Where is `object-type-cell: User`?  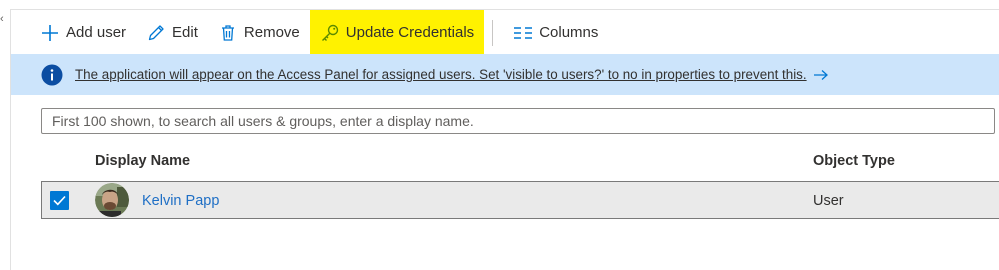 object-type-cell: User is located at coordinates (828, 201).